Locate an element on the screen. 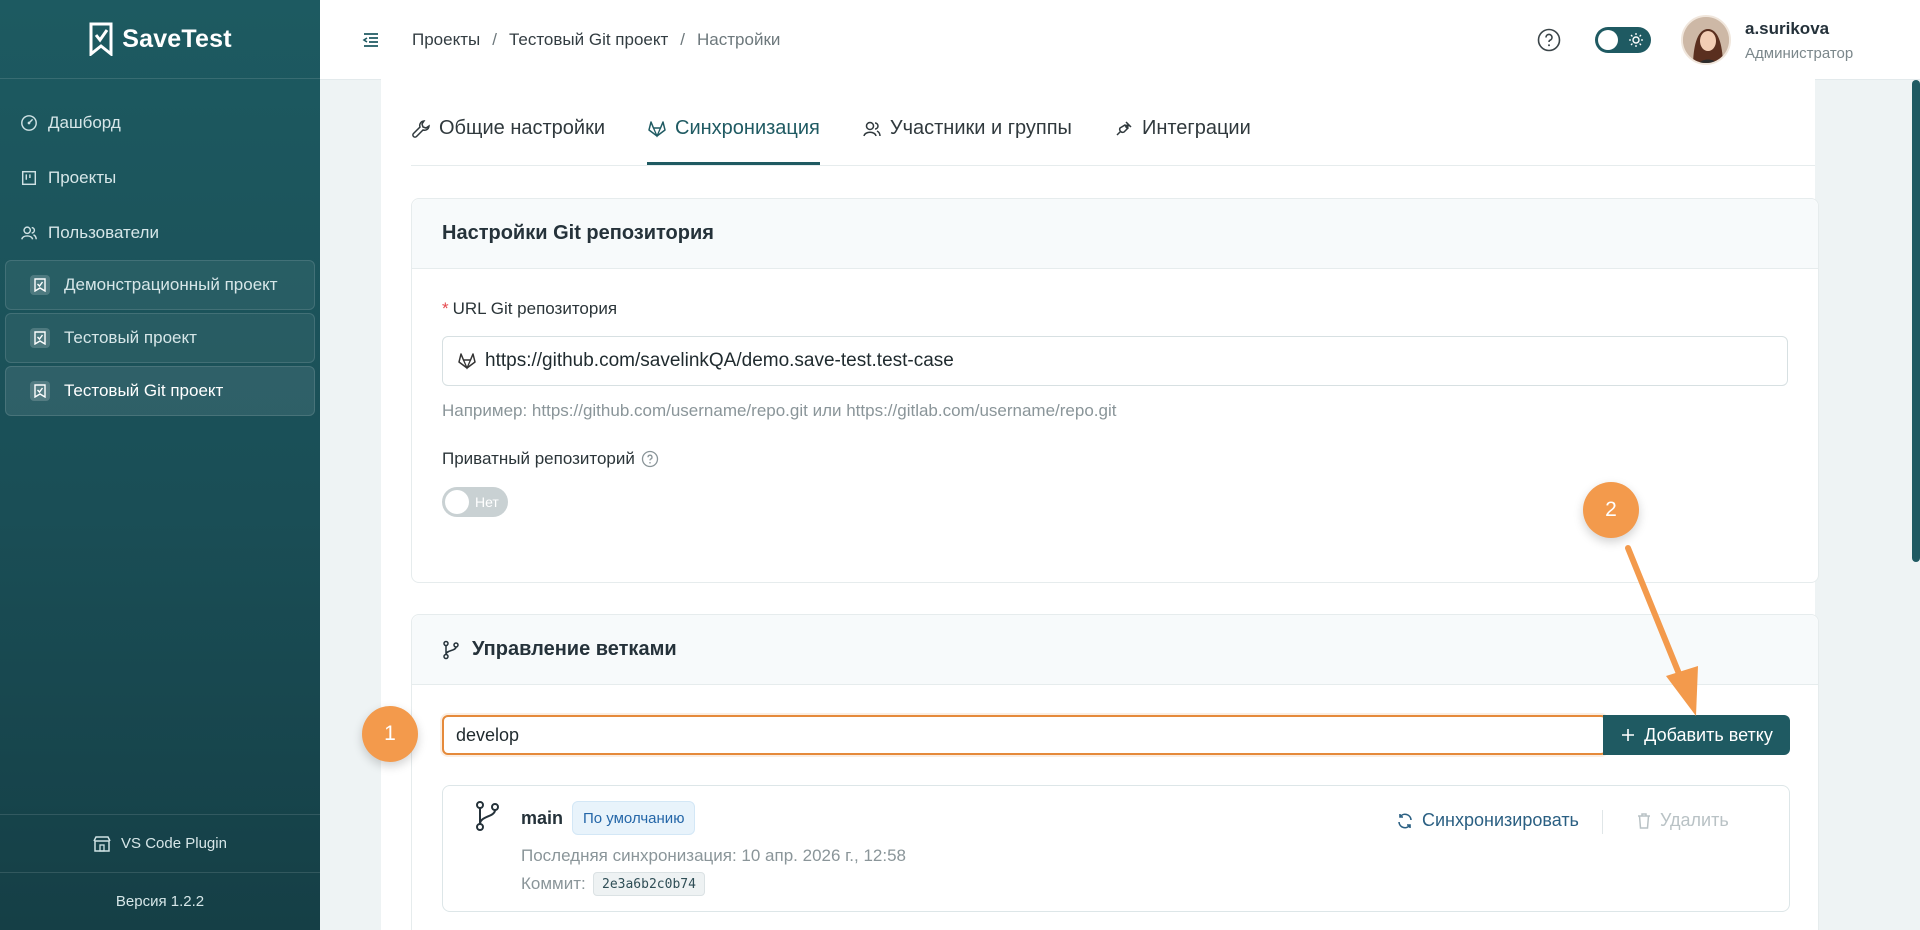 This screenshot has height=930, width=1920. delete-branch-button: Удалить is located at coordinates (1682, 820).